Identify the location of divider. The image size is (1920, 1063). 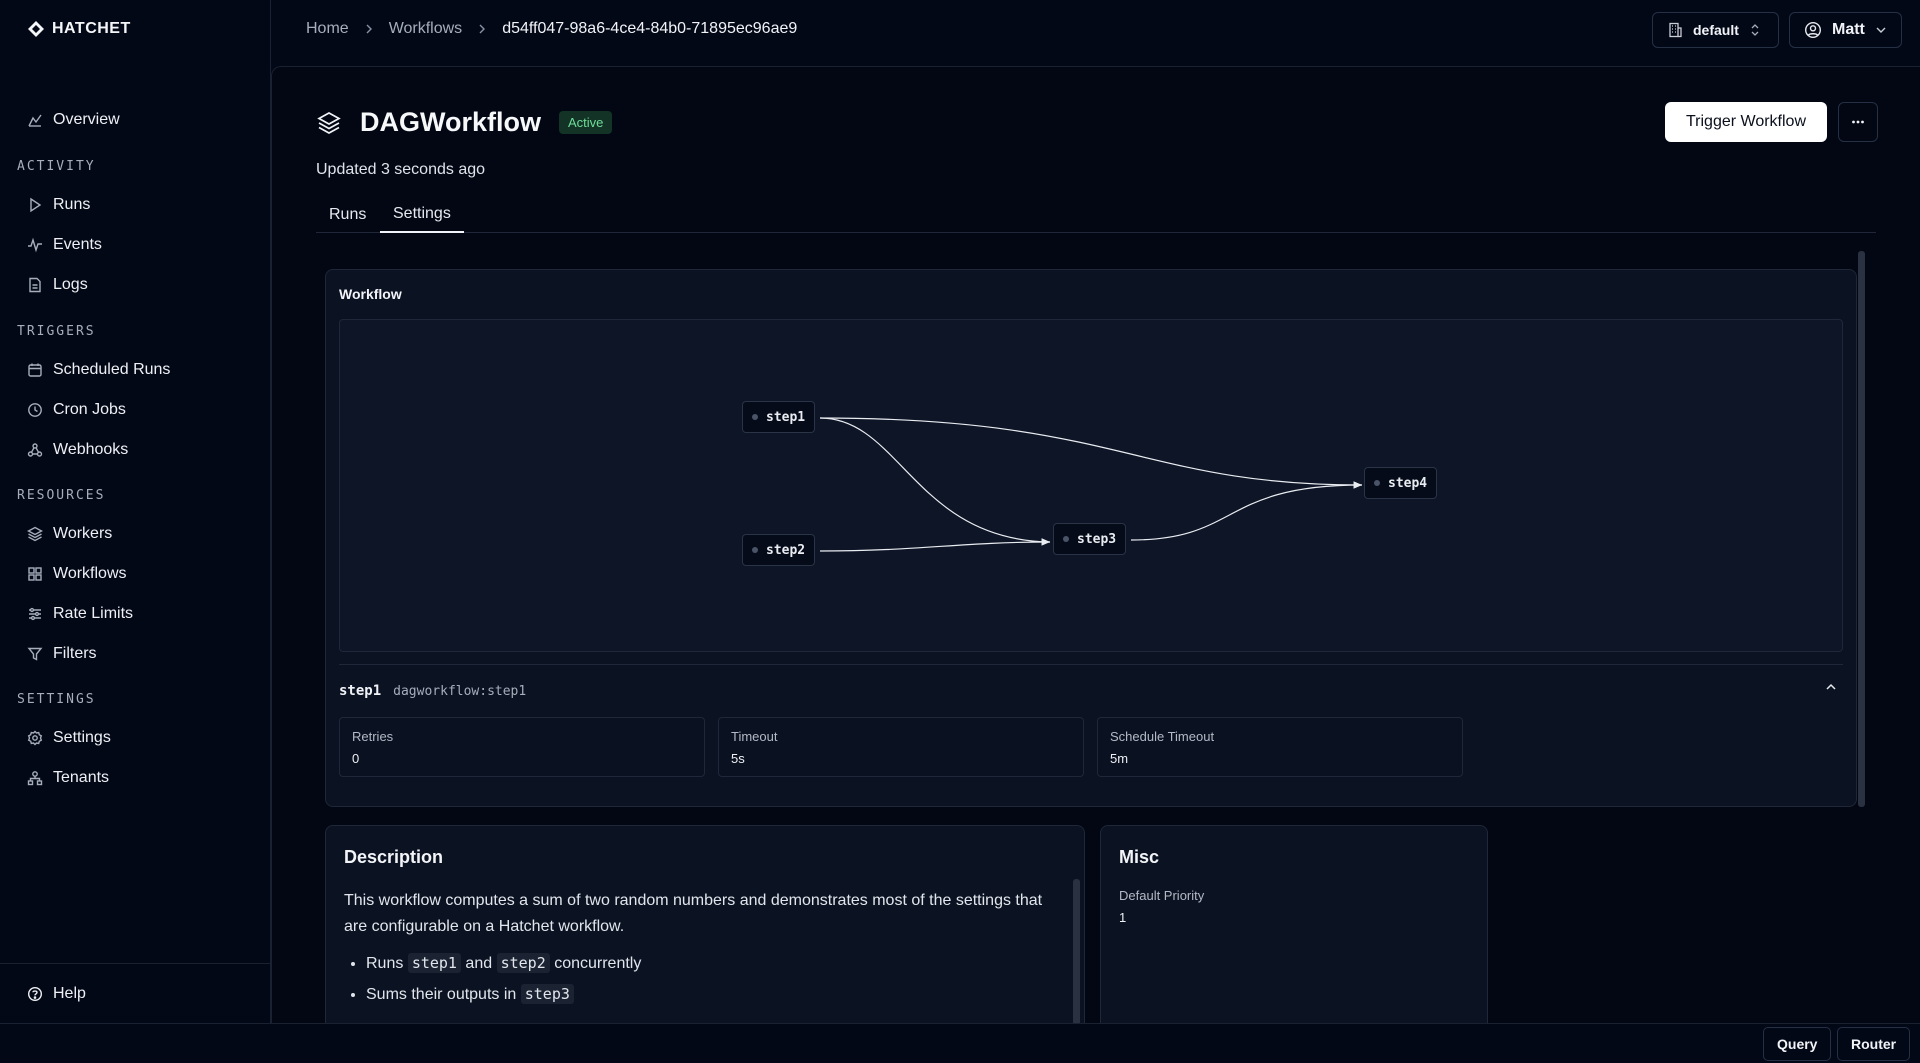
(1091, 664).